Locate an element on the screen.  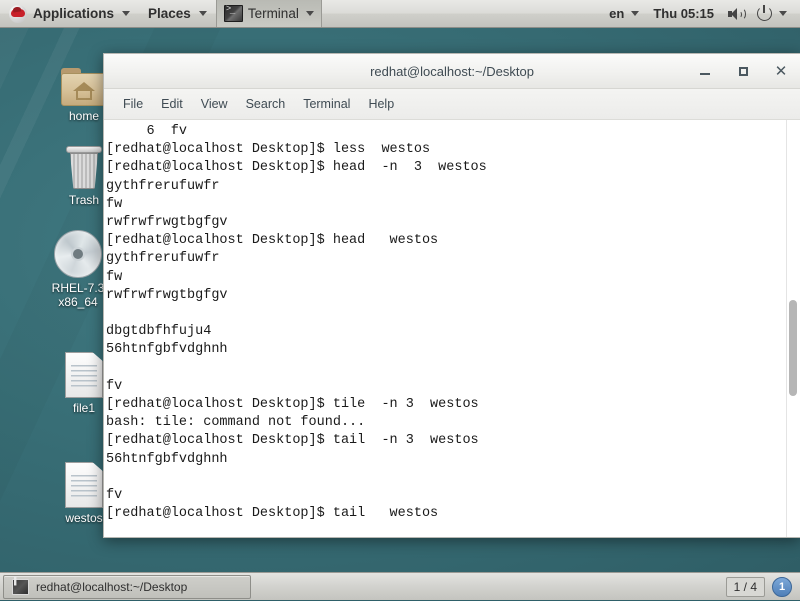
volume-indicator is located at coordinates (735, 14).